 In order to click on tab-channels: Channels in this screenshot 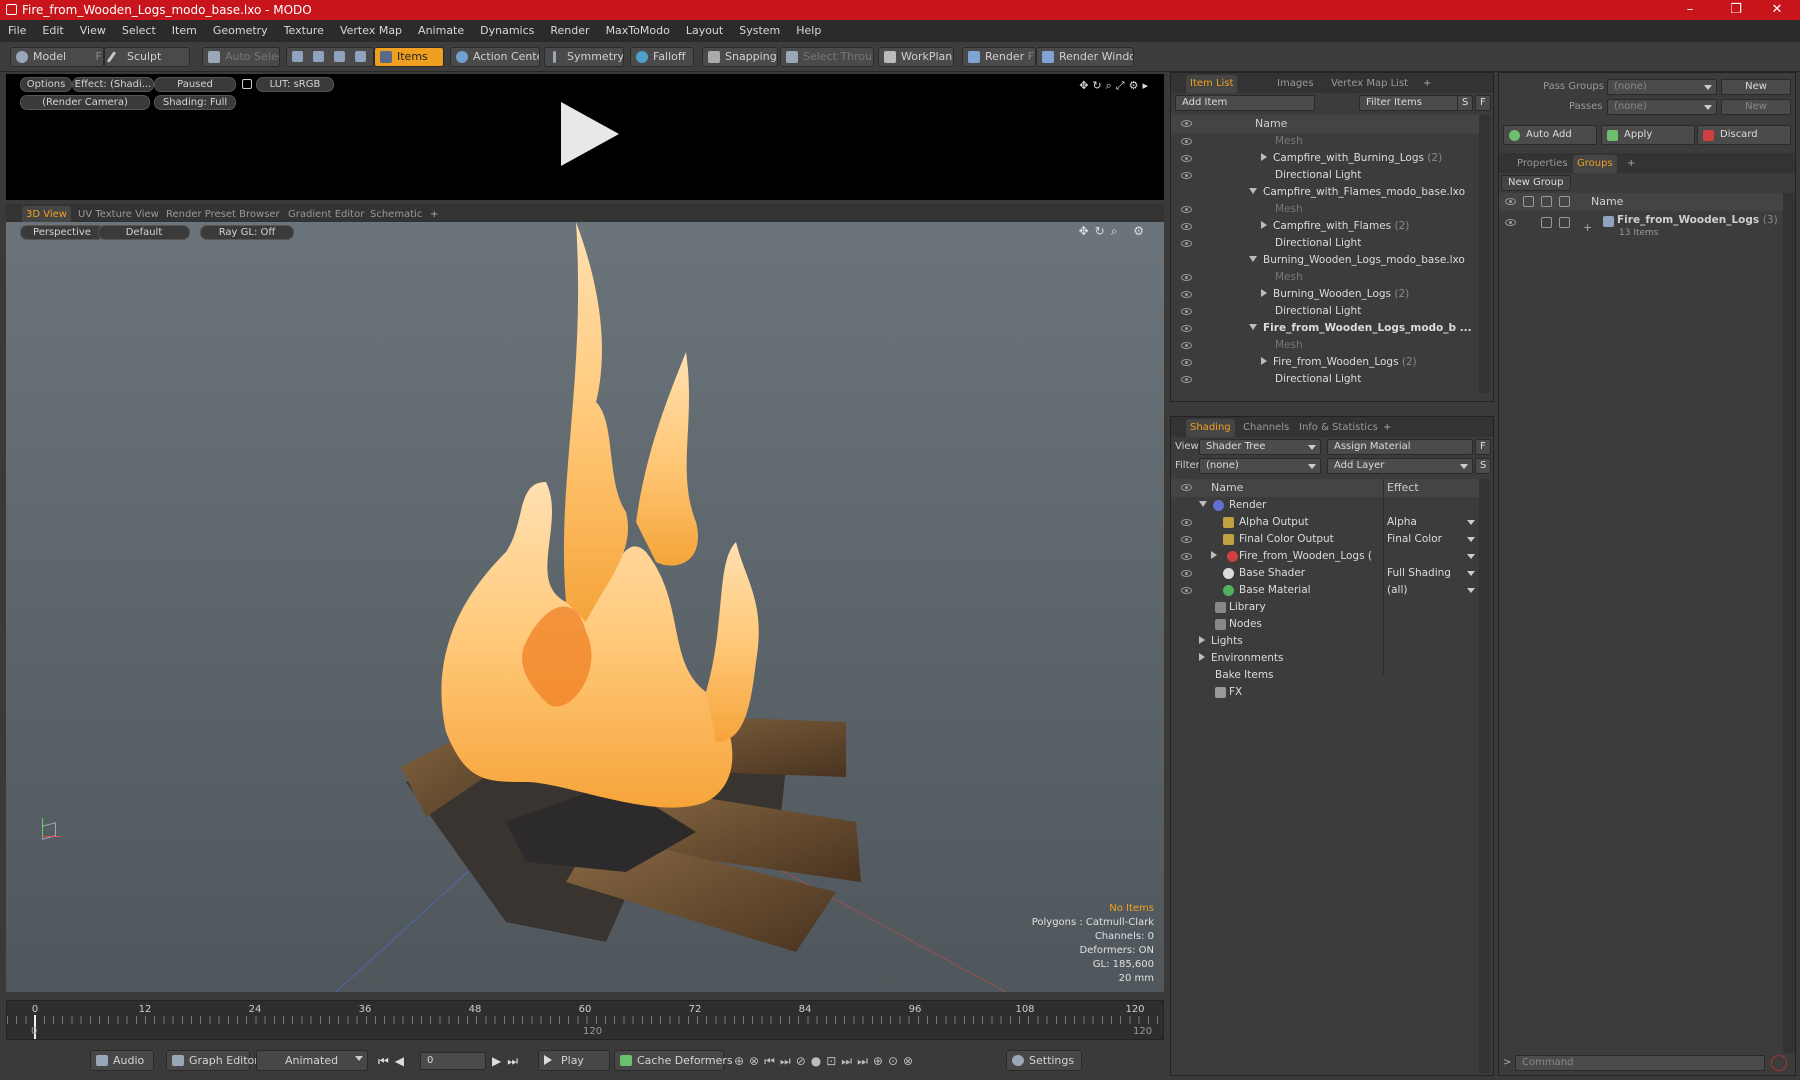, I will do `click(1266, 428)`.